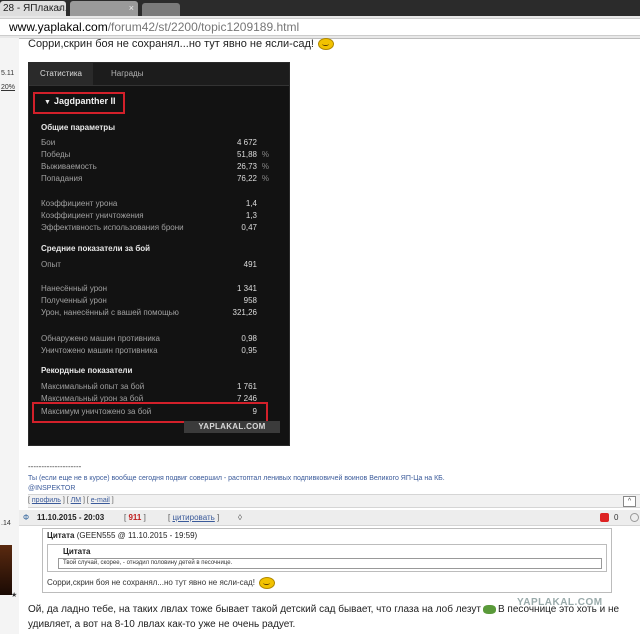 This screenshot has width=640, height=634. Describe the element at coordinates (74, 288) in the screenshot. I see `stat-label: Нанесённый урон` at that location.